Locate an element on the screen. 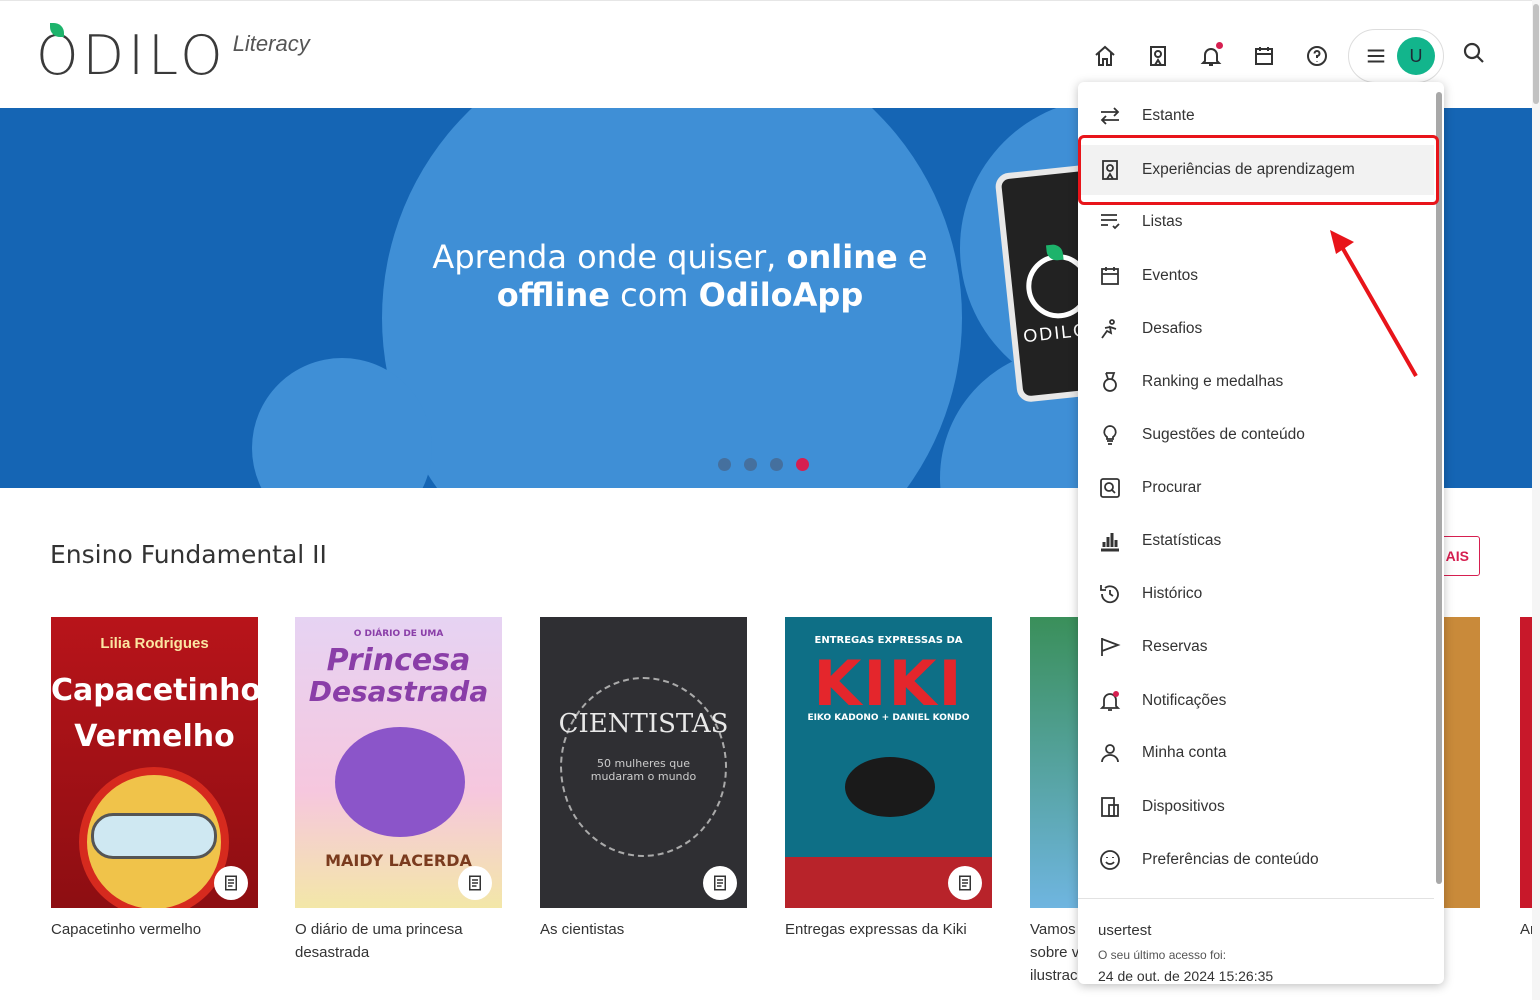 The width and height of the screenshot is (1540, 1000). menu-item-reservas: Reservas is located at coordinates (1256, 647).